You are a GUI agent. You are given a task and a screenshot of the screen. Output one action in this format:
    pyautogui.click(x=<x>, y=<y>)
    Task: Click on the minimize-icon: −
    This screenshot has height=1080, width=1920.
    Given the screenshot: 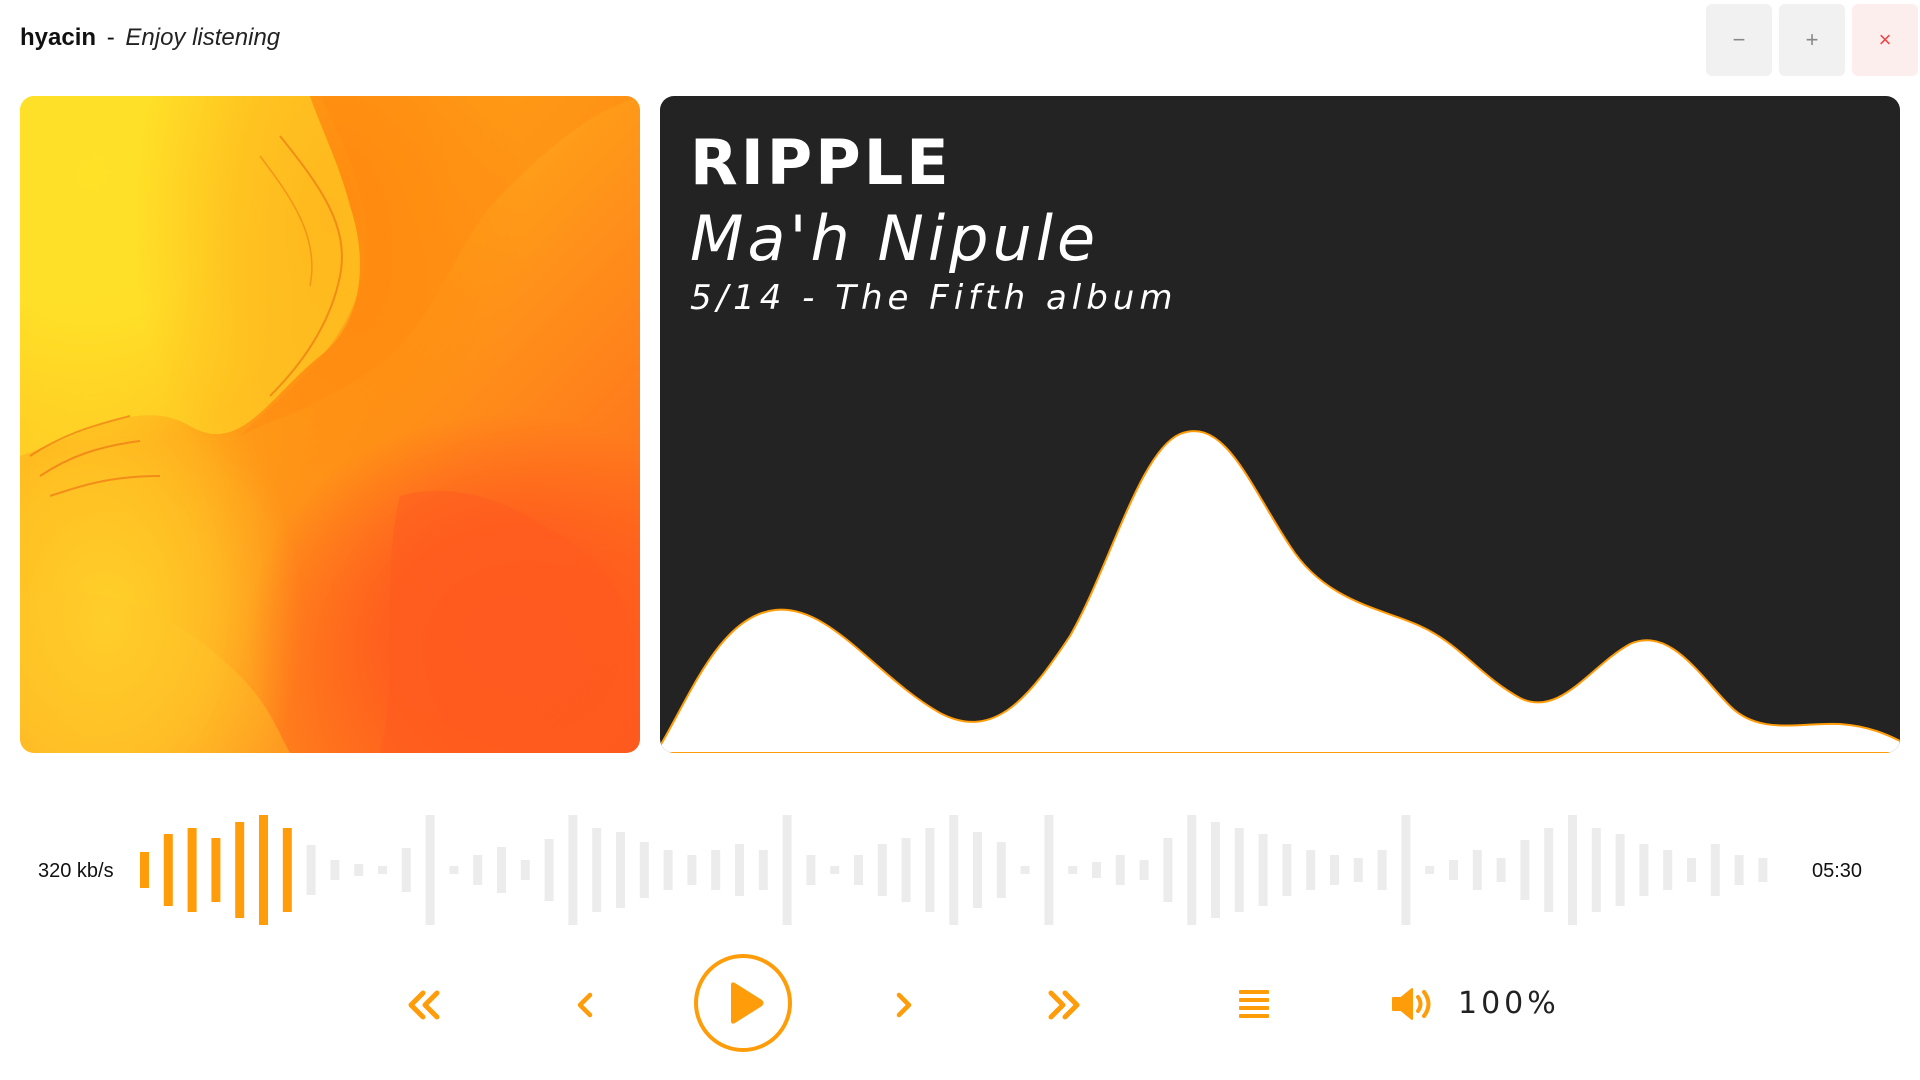 What is the action you would take?
    pyautogui.click(x=1739, y=39)
    